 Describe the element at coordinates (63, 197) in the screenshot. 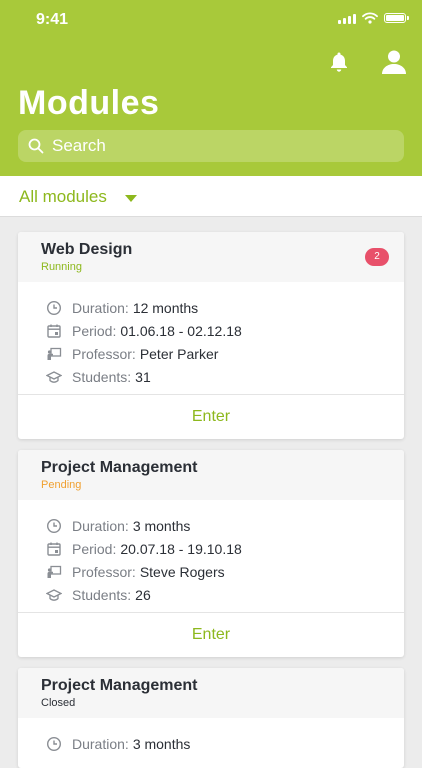

I see `filter-dropdown: All modules` at that location.